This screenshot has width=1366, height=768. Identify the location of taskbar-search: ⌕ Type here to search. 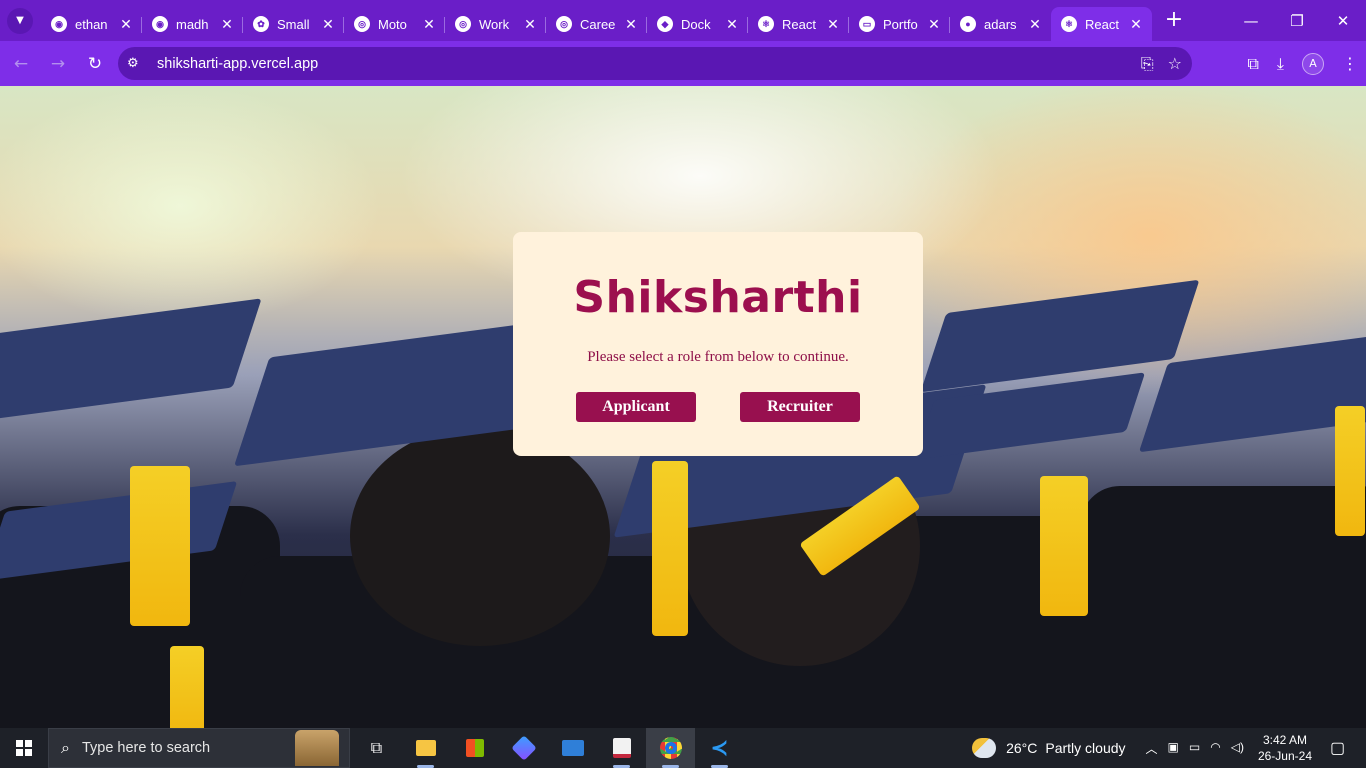
(199, 748).